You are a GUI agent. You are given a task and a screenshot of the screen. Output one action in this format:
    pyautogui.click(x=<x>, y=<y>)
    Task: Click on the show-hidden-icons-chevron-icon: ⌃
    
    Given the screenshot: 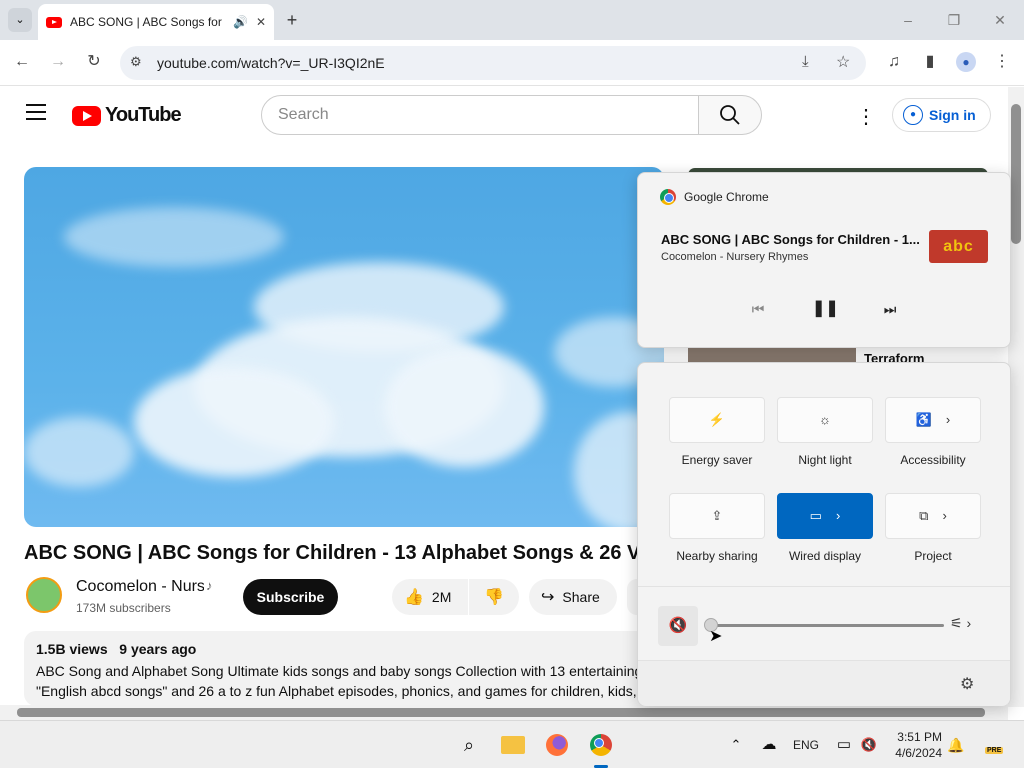 What is the action you would take?
    pyautogui.click(x=736, y=745)
    